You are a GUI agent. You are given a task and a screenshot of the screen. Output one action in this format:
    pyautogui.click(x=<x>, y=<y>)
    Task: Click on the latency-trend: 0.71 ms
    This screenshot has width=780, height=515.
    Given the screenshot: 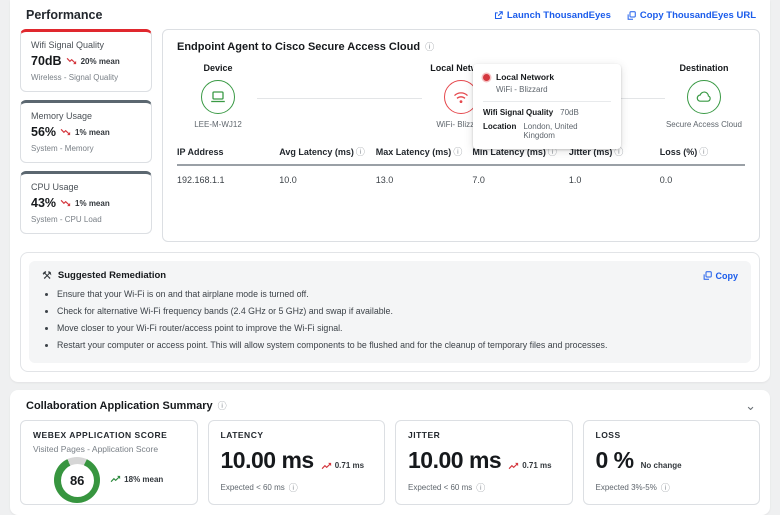 What is the action you would take?
    pyautogui.click(x=349, y=465)
    